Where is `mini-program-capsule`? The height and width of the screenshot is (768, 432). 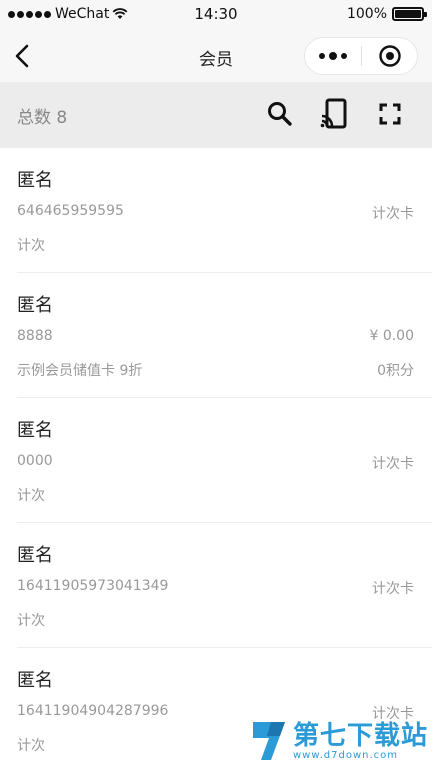 mini-program-capsule is located at coordinates (361, 56).